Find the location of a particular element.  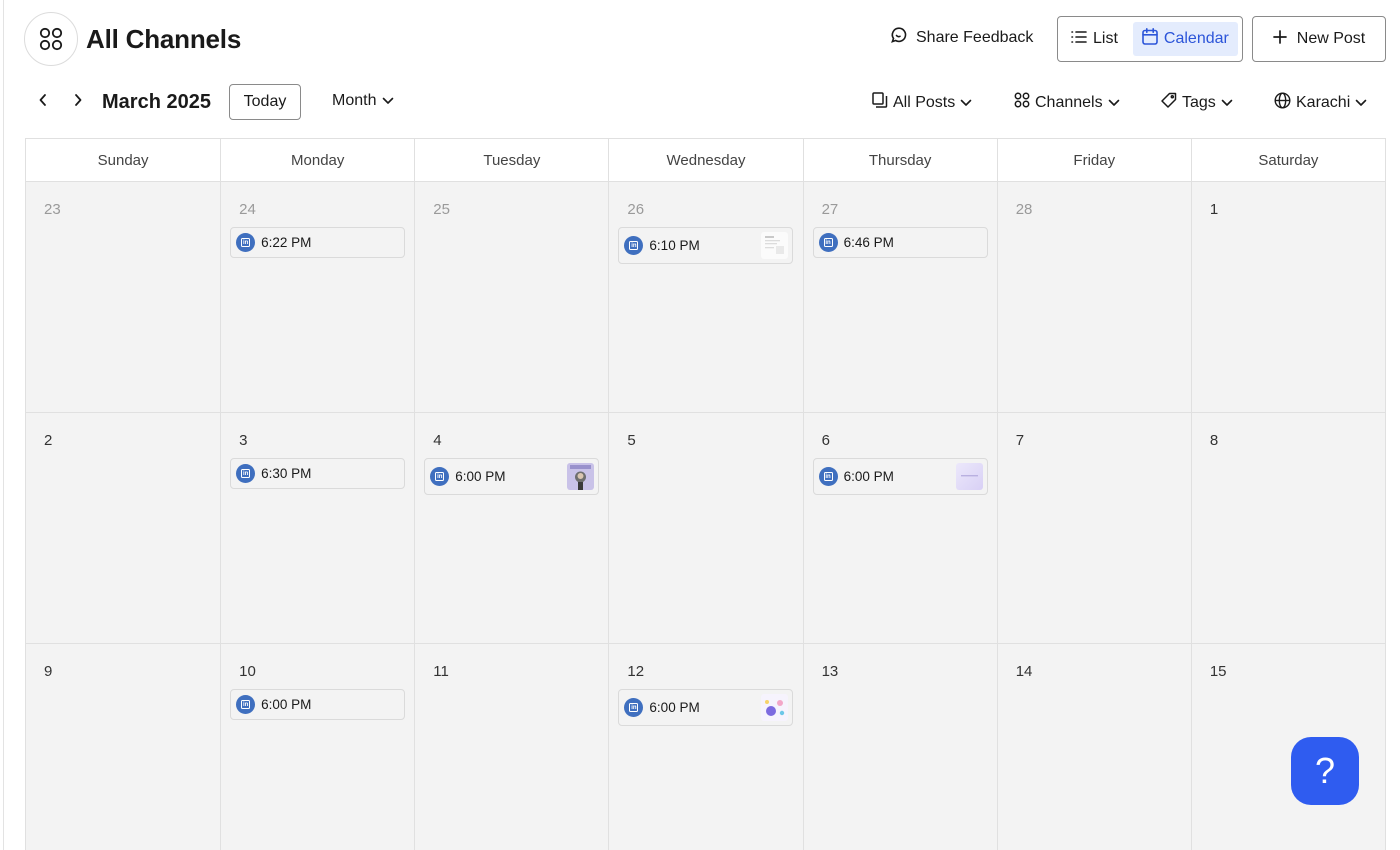

chevron-left-icon is located at coordinates (43, 102).